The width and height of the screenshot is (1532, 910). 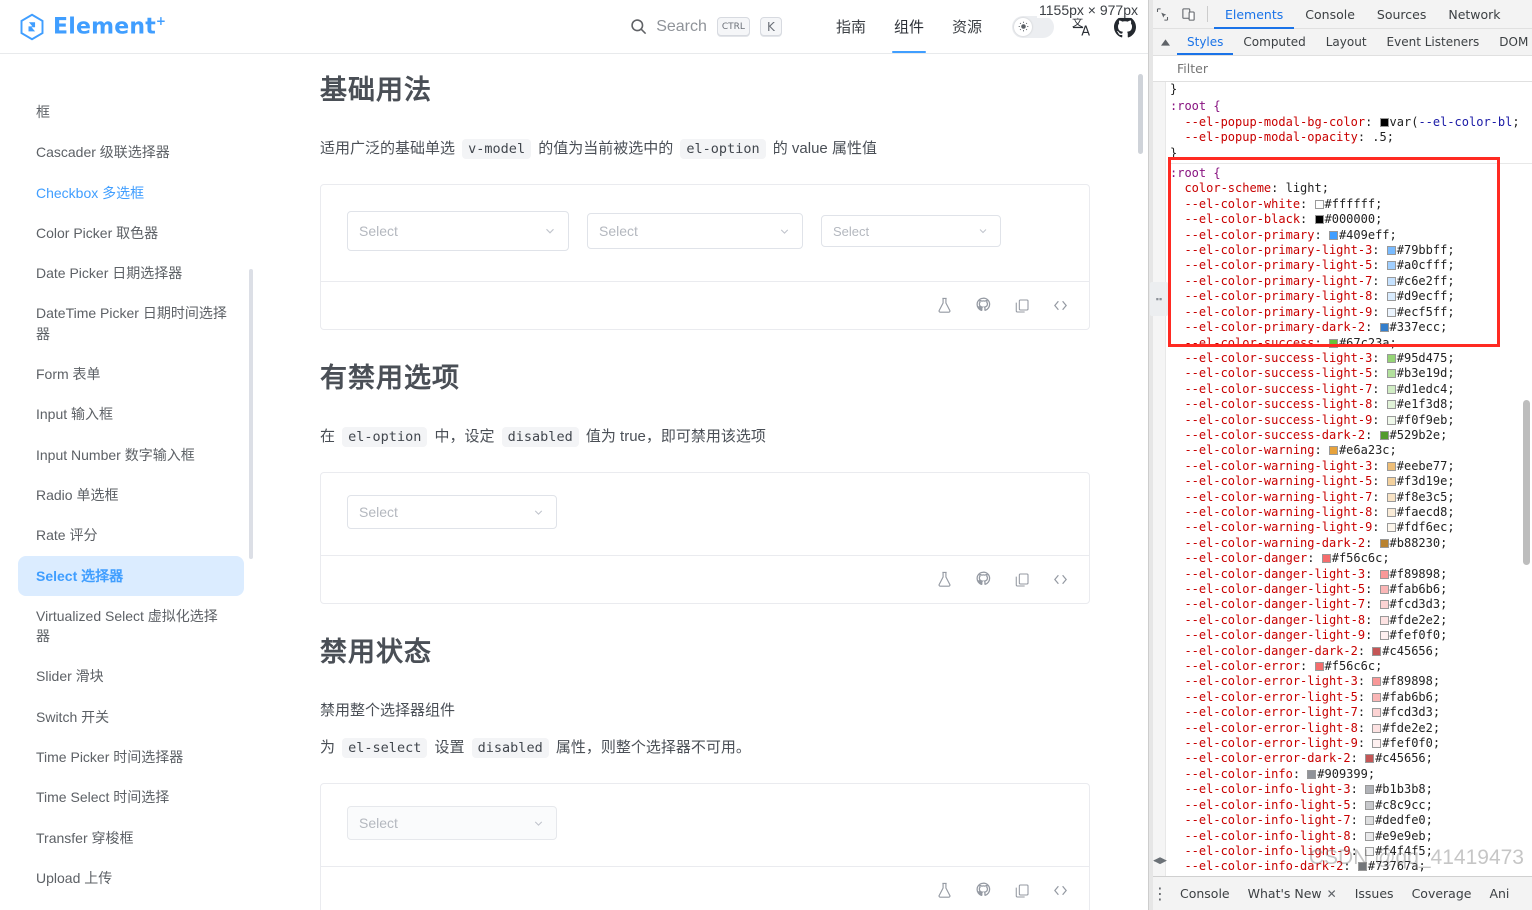 What do you see at coordinates (1351, 219) in the screenshot?
I see `css-declaration: --el-color-black: #000000;` at bounding box center [1351, 219].